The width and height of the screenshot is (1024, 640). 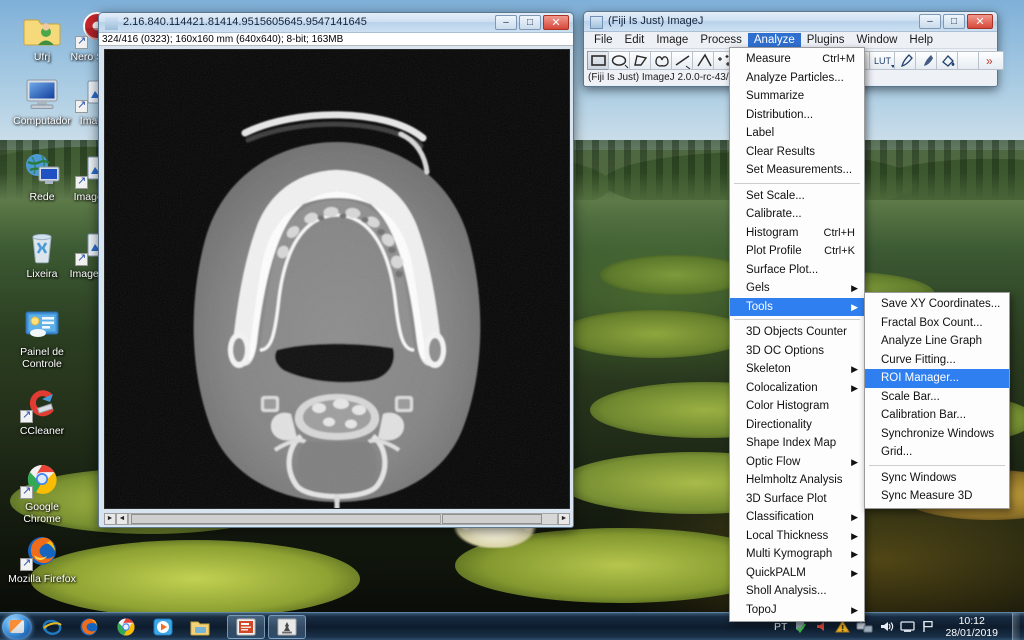 What do you see at coordinates (797, 610) in the screenshot?
I see `menu-item-topoj: TopoJ ▶` at bounding box center [797, 610].